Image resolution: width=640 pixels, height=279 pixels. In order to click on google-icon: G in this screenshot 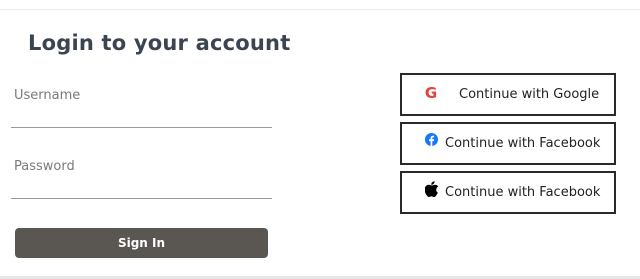, I will do `click(431, 93)`.